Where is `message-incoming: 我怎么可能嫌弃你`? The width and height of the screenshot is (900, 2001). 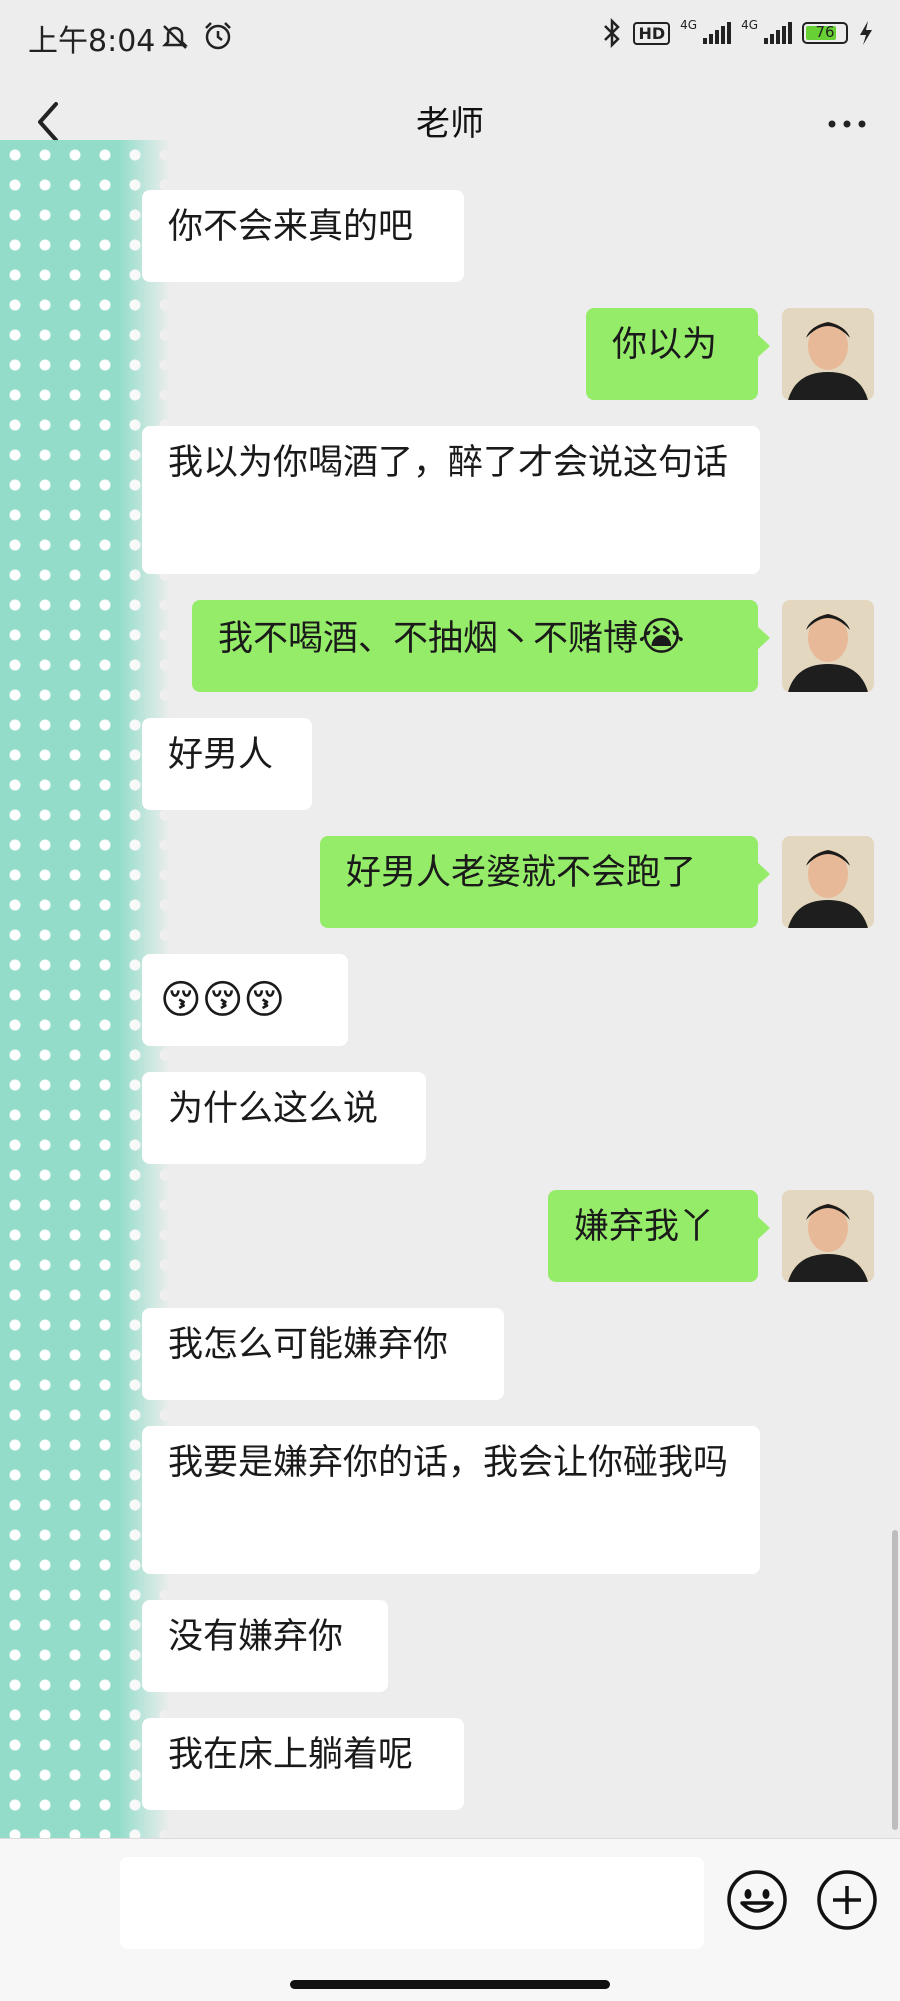
message-incoming: 我怎么可能嫌弃你 is located at coordinates (323, 1354).